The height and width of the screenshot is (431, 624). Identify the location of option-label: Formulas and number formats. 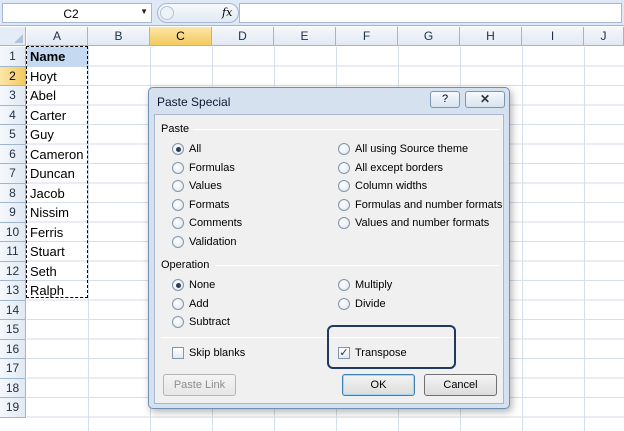
(429, 204).